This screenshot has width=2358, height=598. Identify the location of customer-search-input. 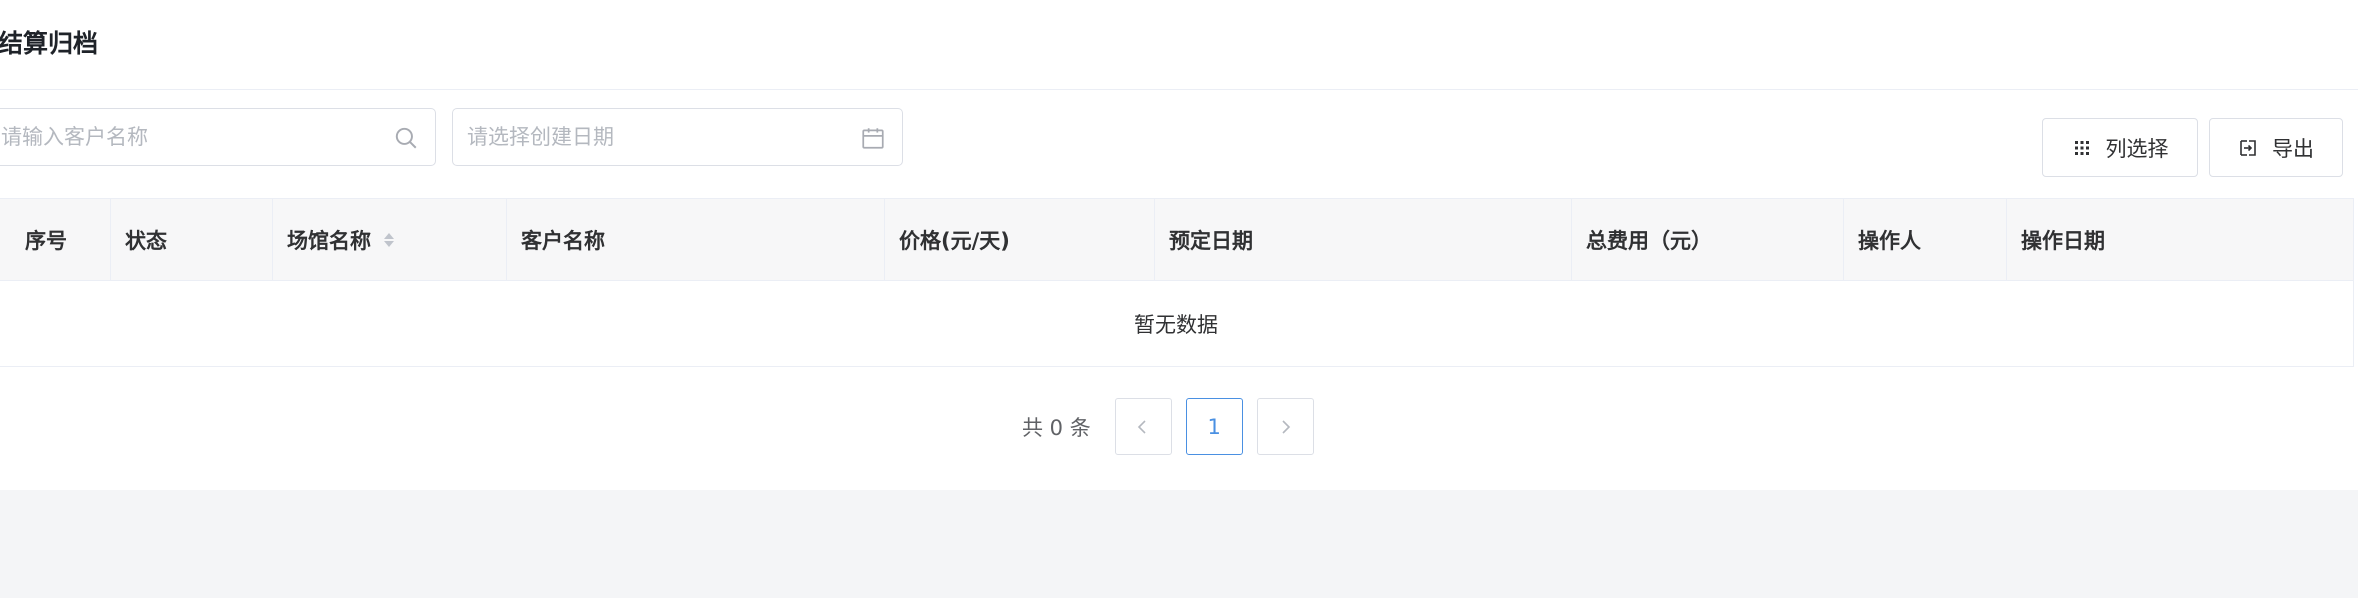
(186, 137).